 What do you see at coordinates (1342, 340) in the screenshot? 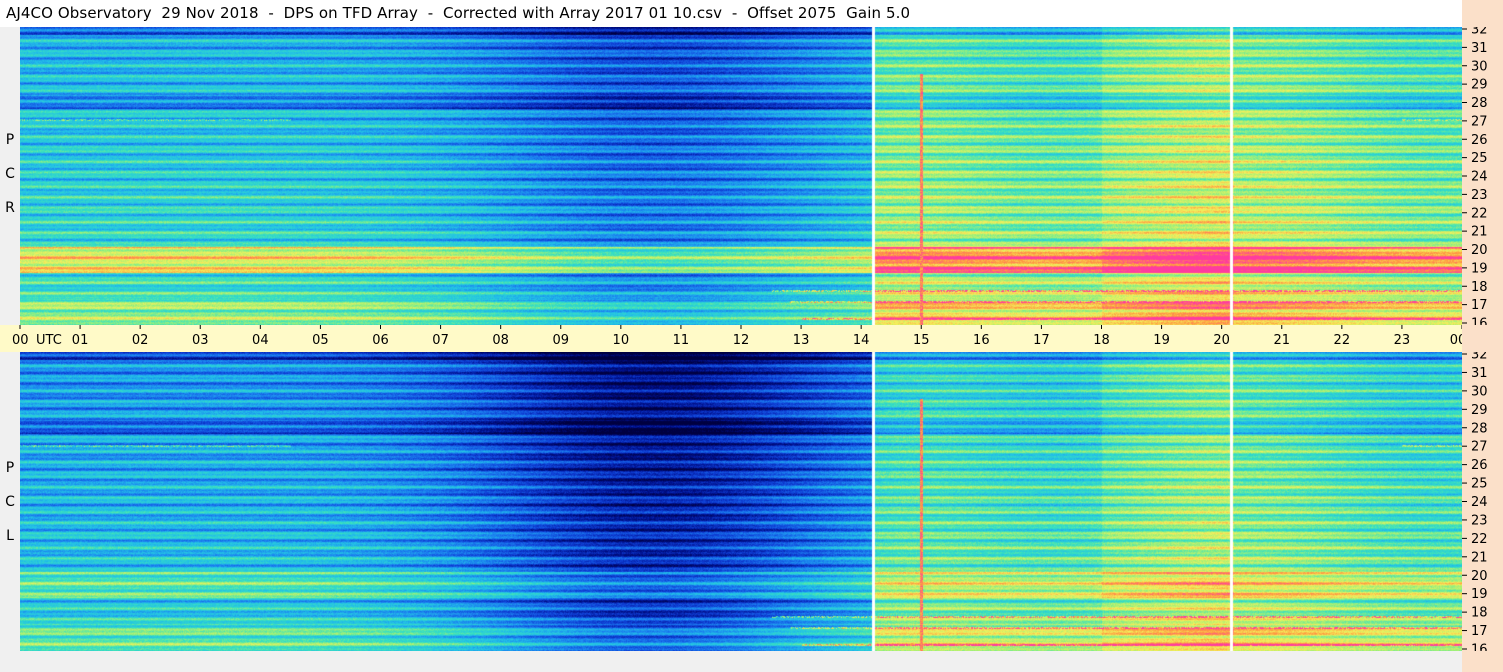
I see `time-tick-label: 22` at bounding box center [1342, 340].